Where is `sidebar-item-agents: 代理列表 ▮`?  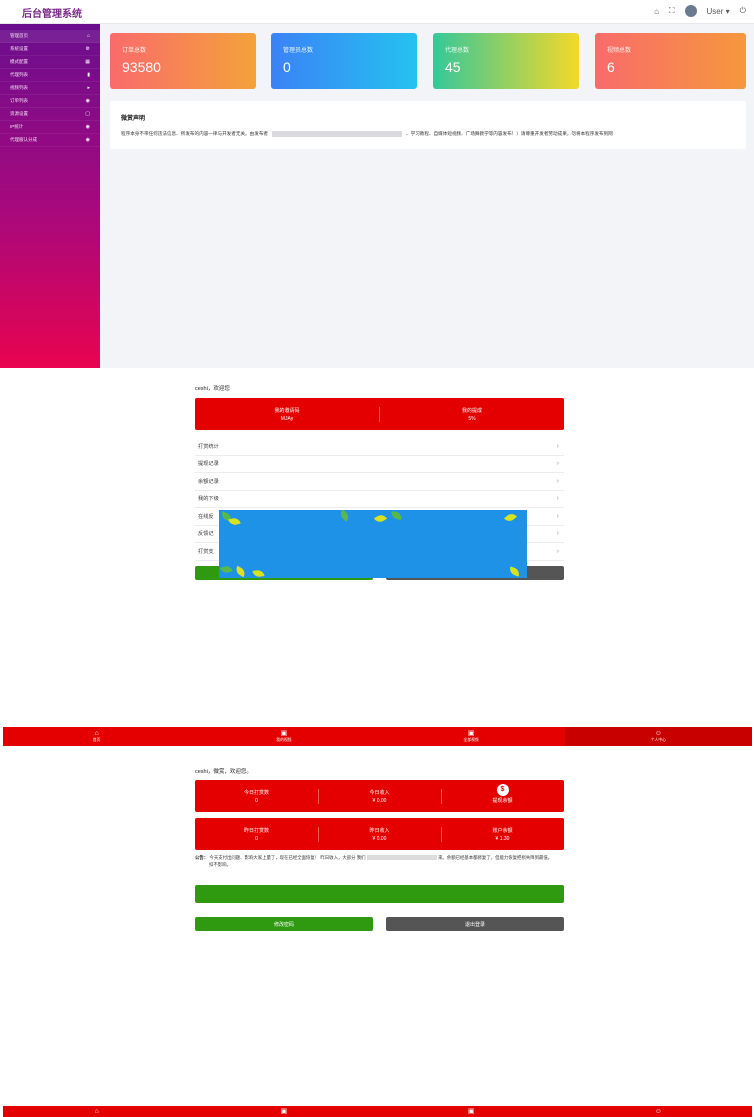 sidebar-item-agents: 代理列表 ▮ is located at coordinates (50, 75).